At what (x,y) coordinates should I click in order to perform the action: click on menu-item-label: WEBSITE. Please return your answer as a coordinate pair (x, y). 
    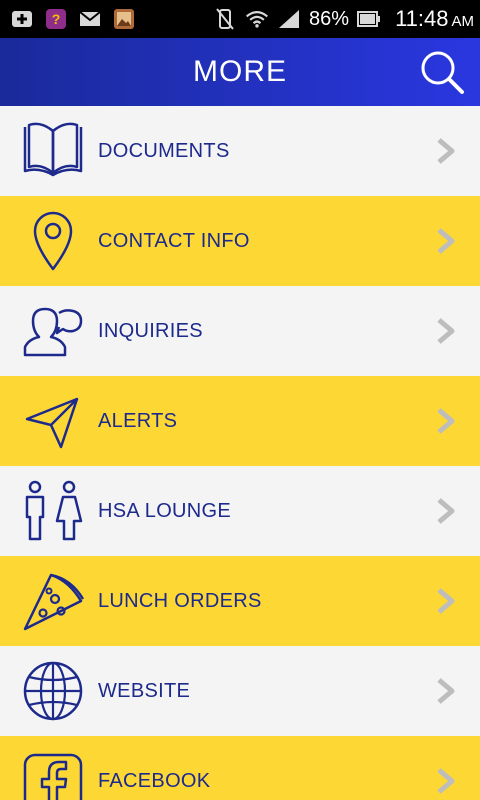
    Looking at the image, I should click on (144, 690).